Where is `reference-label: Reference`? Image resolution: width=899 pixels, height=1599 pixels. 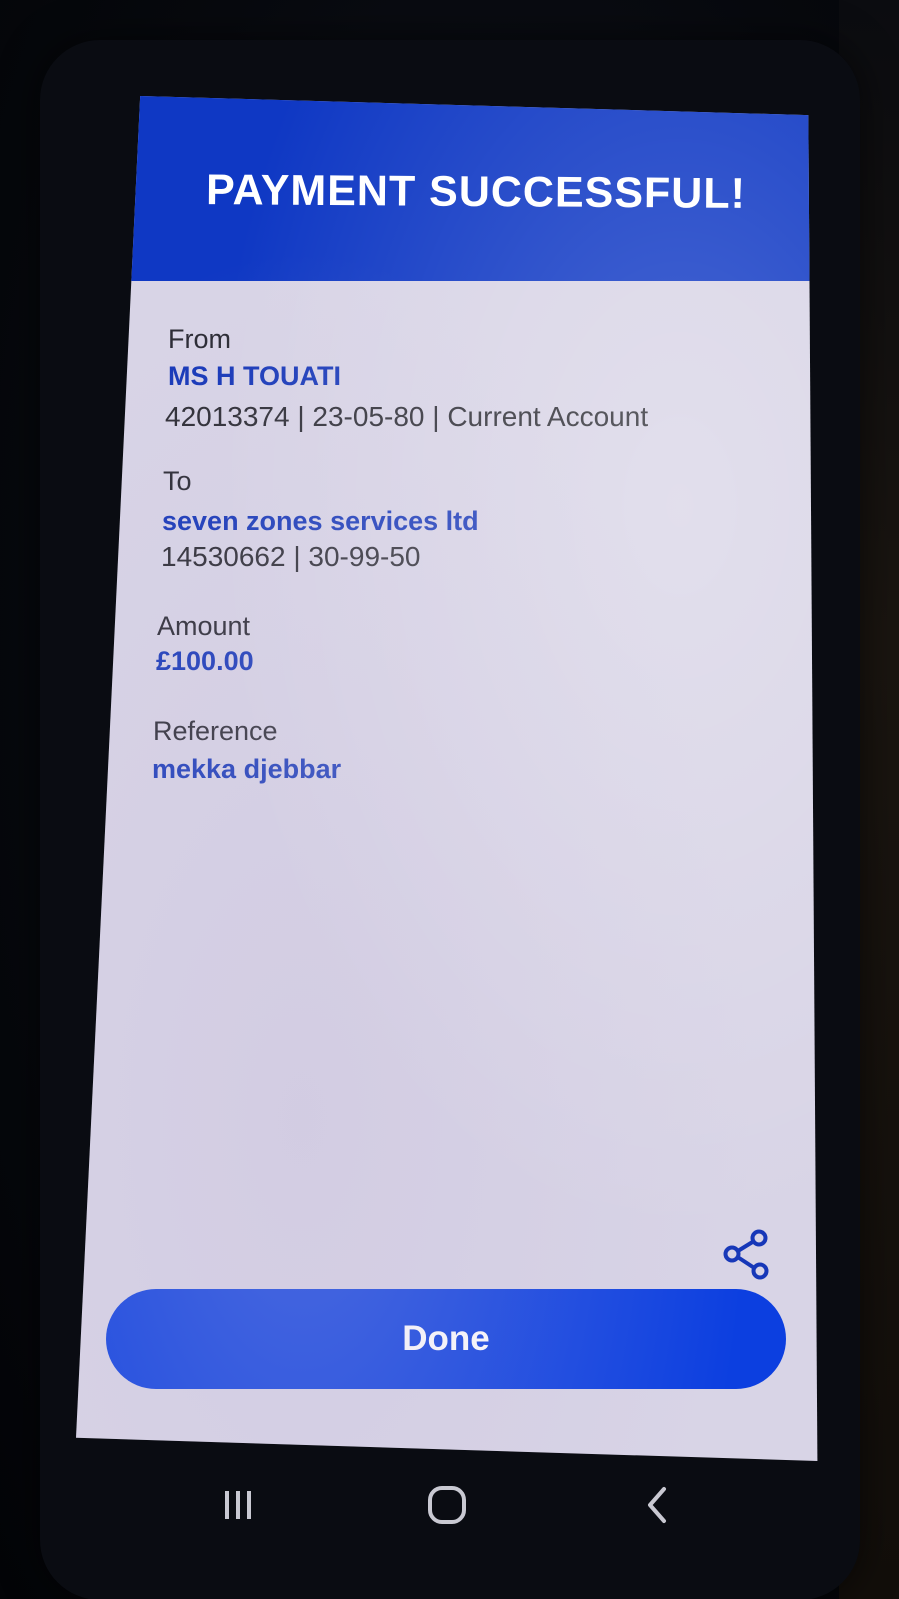
reference-label: Reference is located at coordinates (215, 731).